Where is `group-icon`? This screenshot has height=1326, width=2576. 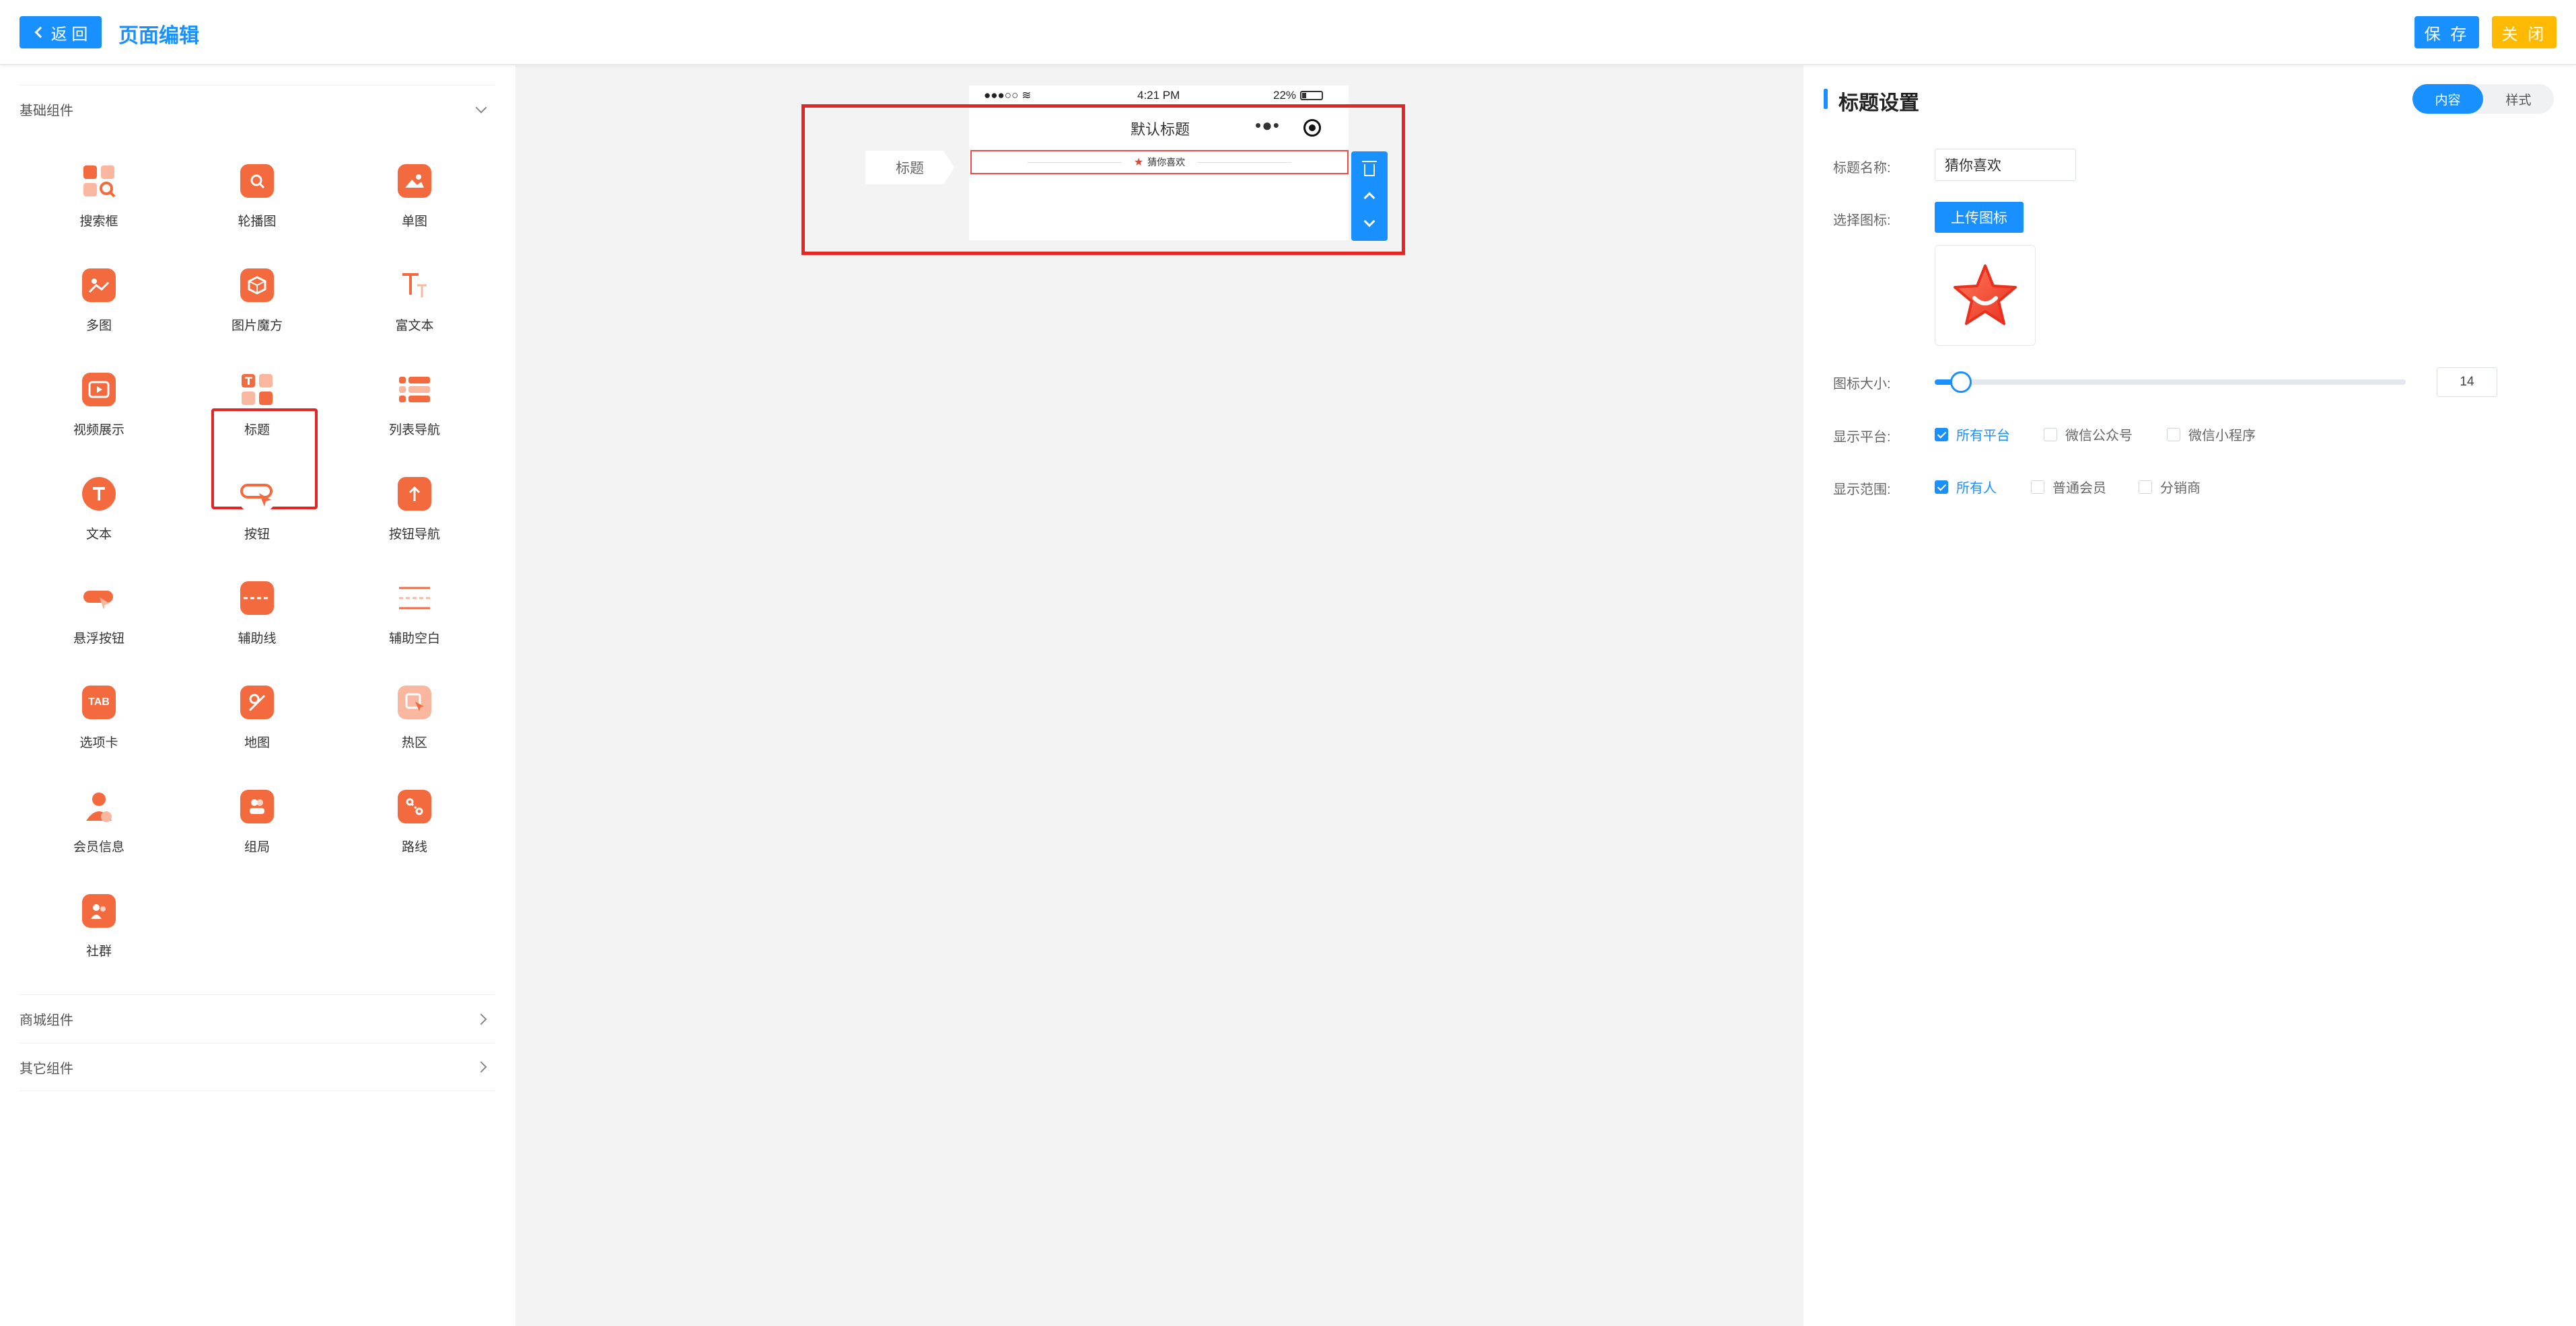 group-icon is located at coordinates (257, 806).